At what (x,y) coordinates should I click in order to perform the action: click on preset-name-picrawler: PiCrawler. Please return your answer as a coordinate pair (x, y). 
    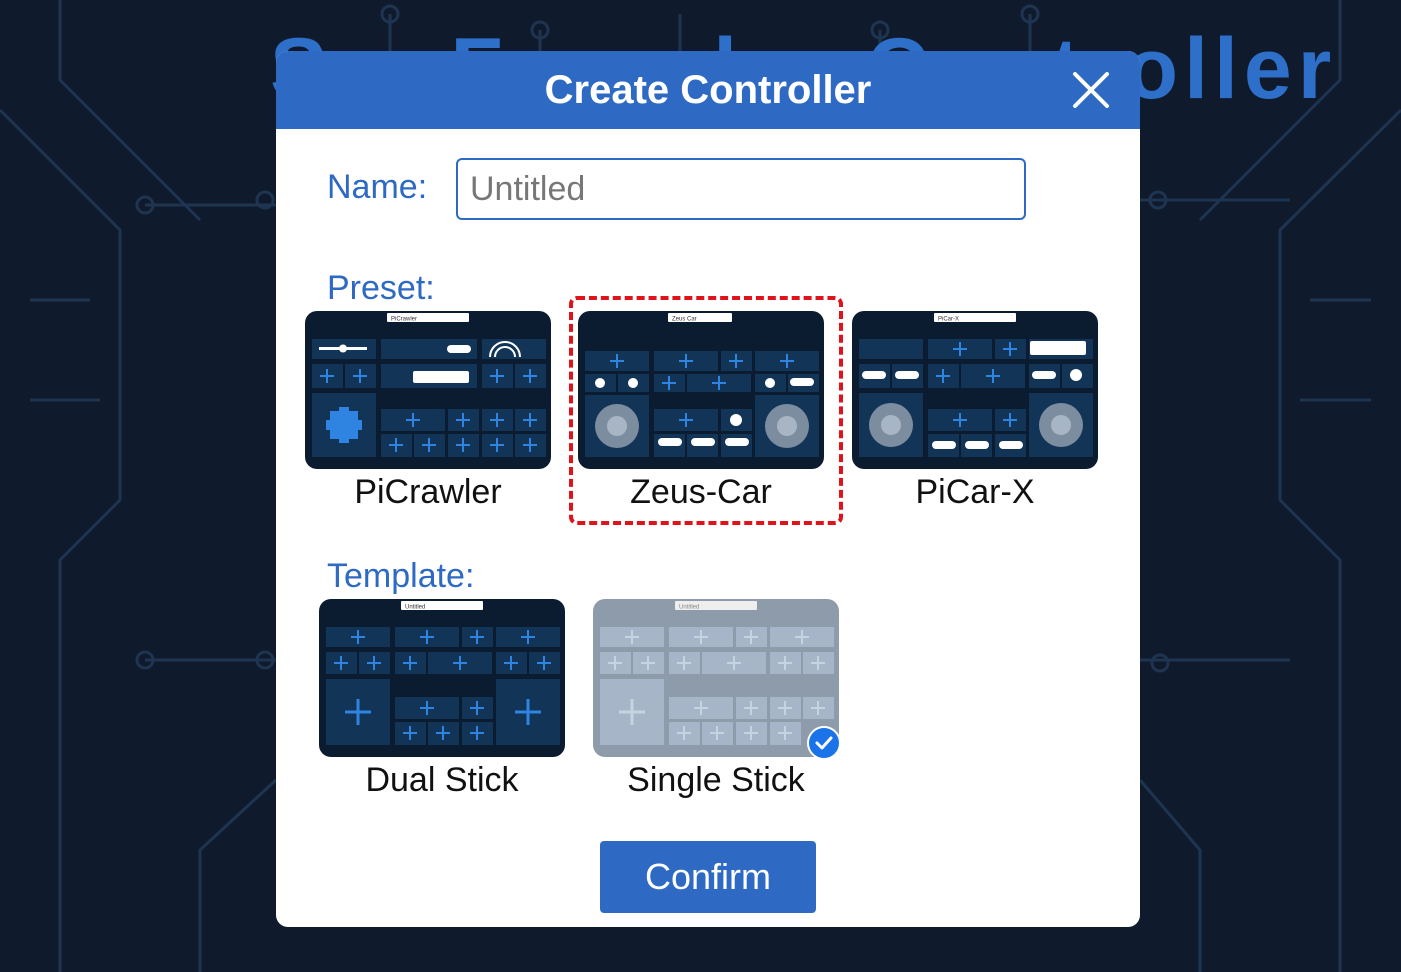
    Looking at the image, I should click on (428, 492).